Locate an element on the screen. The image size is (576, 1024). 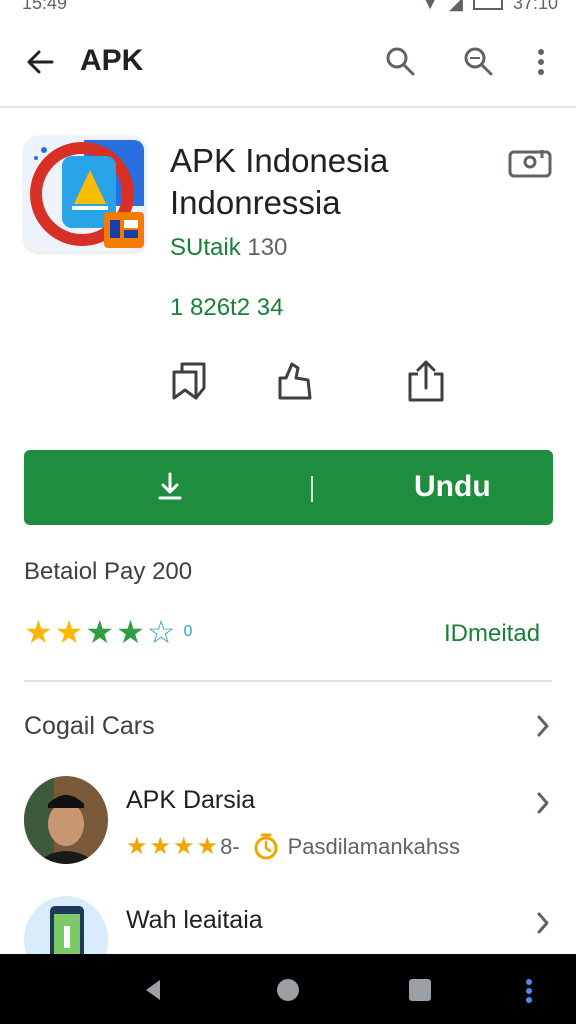
app-bar: APK is located at coordinates (288, 61).